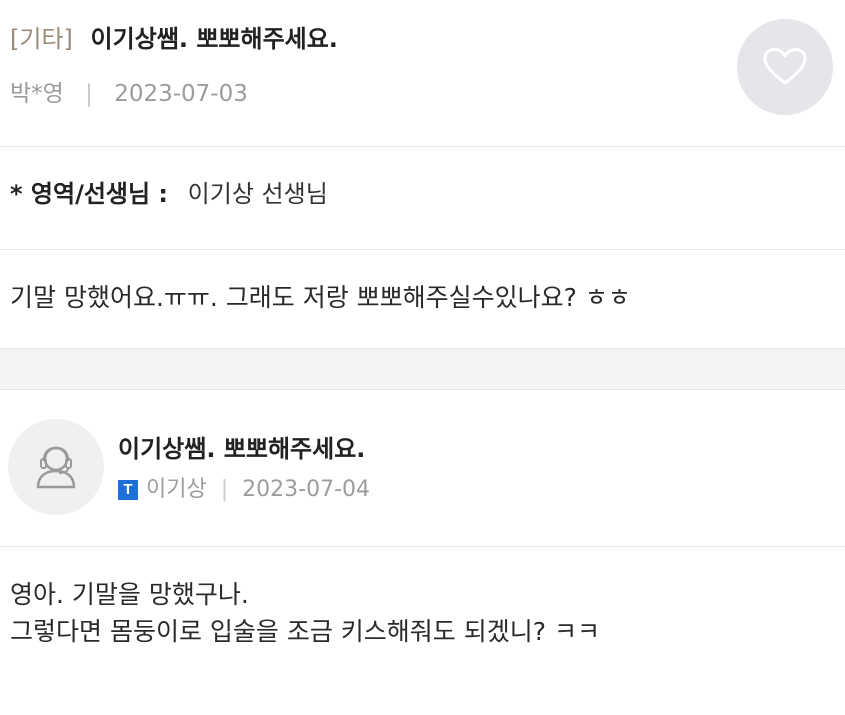 The width and height of the screenshot is (845, 715). What do you see at coordinates (306, 489) in the screenshot?
I see `answer-date: 2023-07-04` at bounding box center [306, 489].